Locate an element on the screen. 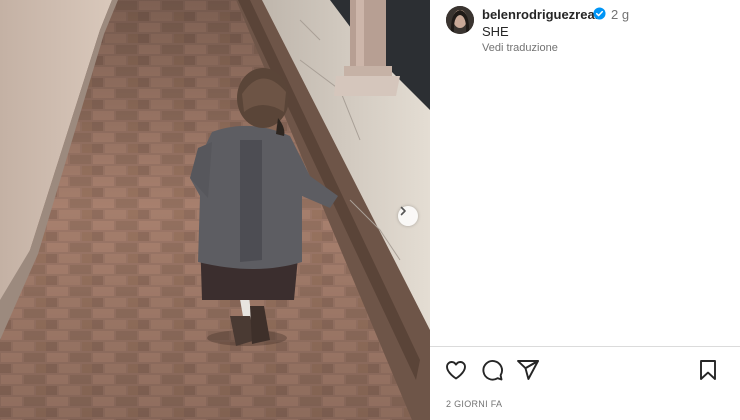 This screenshot has height=420, width=740. see-translation-link: Vedi traduzione is located at coordinates (520, 48).